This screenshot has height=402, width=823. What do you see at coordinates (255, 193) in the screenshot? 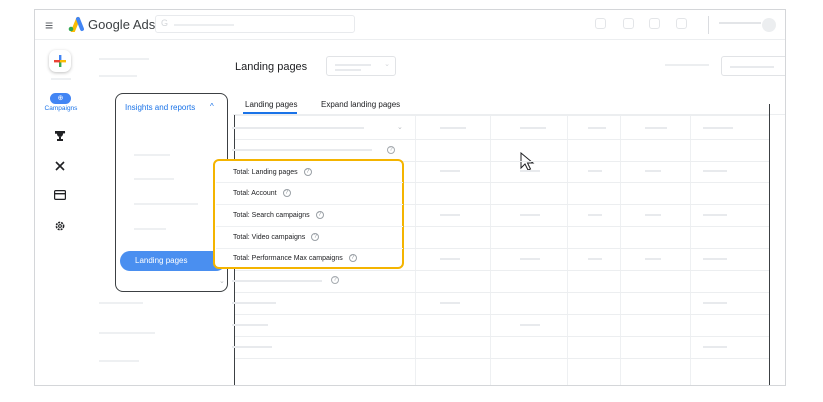
I see `total-label: Total: Account` at bounding box center [255, 193].